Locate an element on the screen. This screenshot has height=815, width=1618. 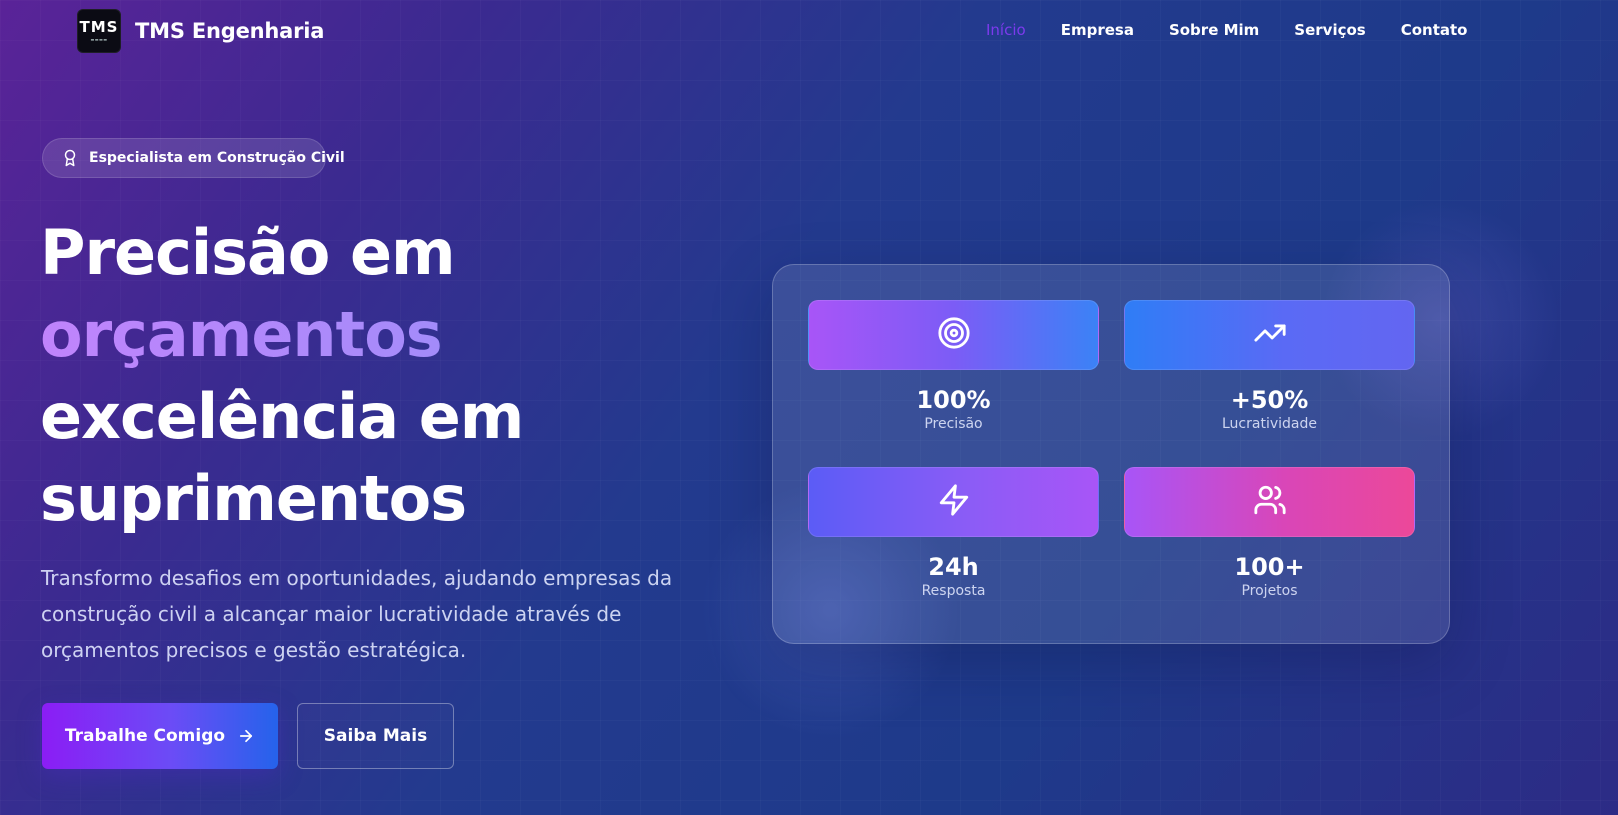
logo-subtext: ▬▬▬▬ is located at coordinates (99, 39).